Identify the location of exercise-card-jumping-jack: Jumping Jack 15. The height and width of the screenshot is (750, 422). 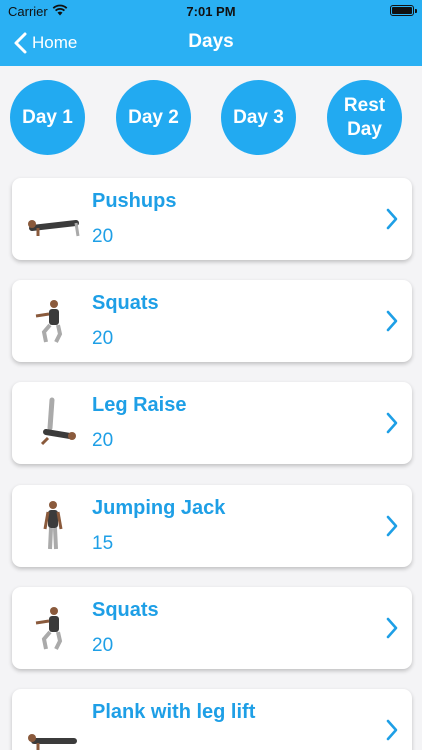
(212, 526).